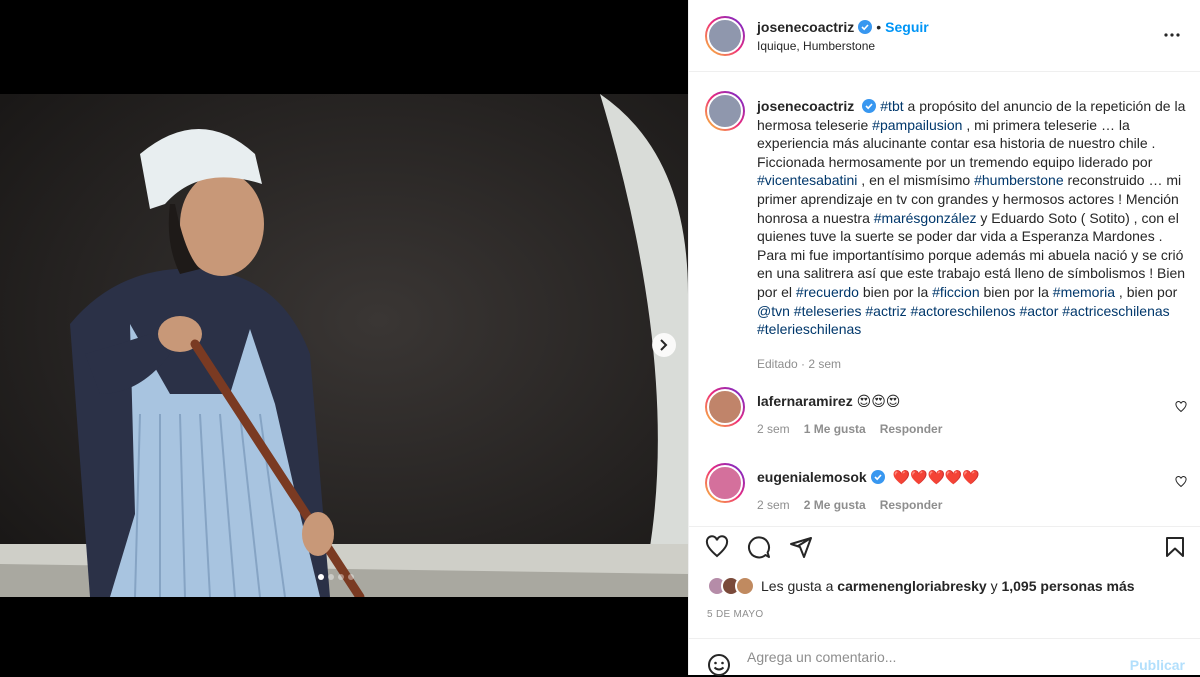 Image resolution: width=1200 pixels, height=677 pixels. I want to click on hashtag-link: #actoreschilenos, so click(963, 311).